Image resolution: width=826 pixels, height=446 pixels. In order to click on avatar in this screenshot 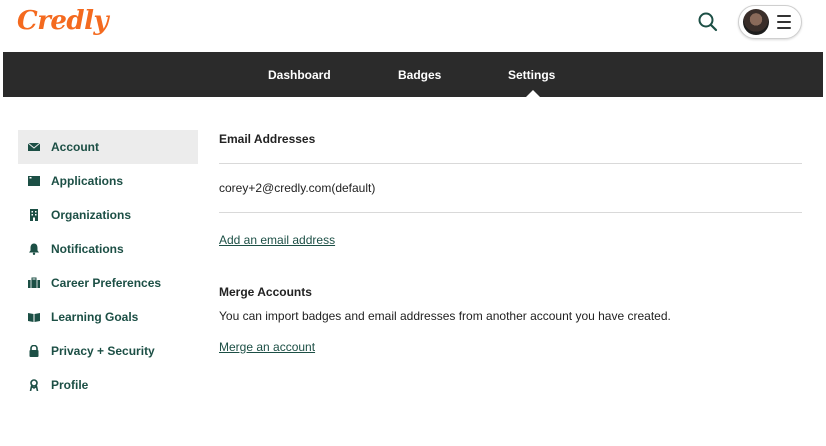, I will do `click(756, 22)`.